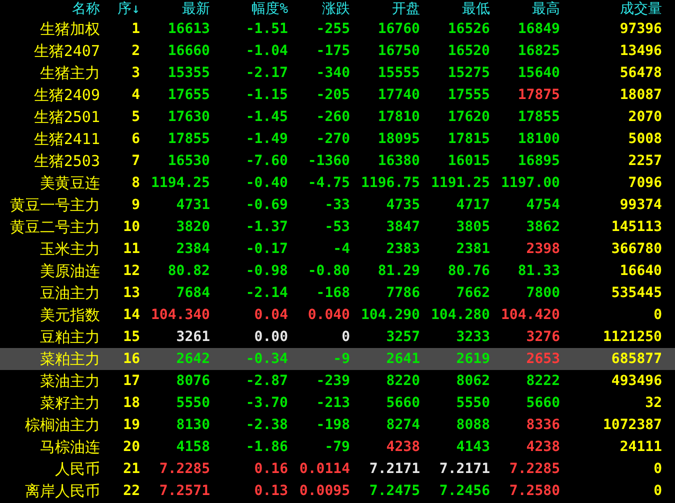 This screenshot has height=503, width=675. I want to click on table-cell-text: -9, so click(341, 359).